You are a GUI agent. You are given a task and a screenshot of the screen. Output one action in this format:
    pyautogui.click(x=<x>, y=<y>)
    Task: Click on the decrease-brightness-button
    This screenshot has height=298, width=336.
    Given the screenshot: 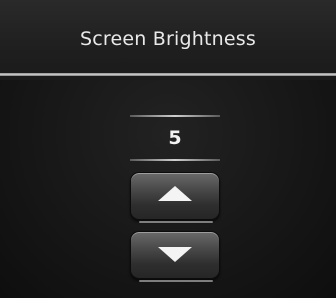 What is the action you would take?
    pyautogui.click(x=175, y=256)
    